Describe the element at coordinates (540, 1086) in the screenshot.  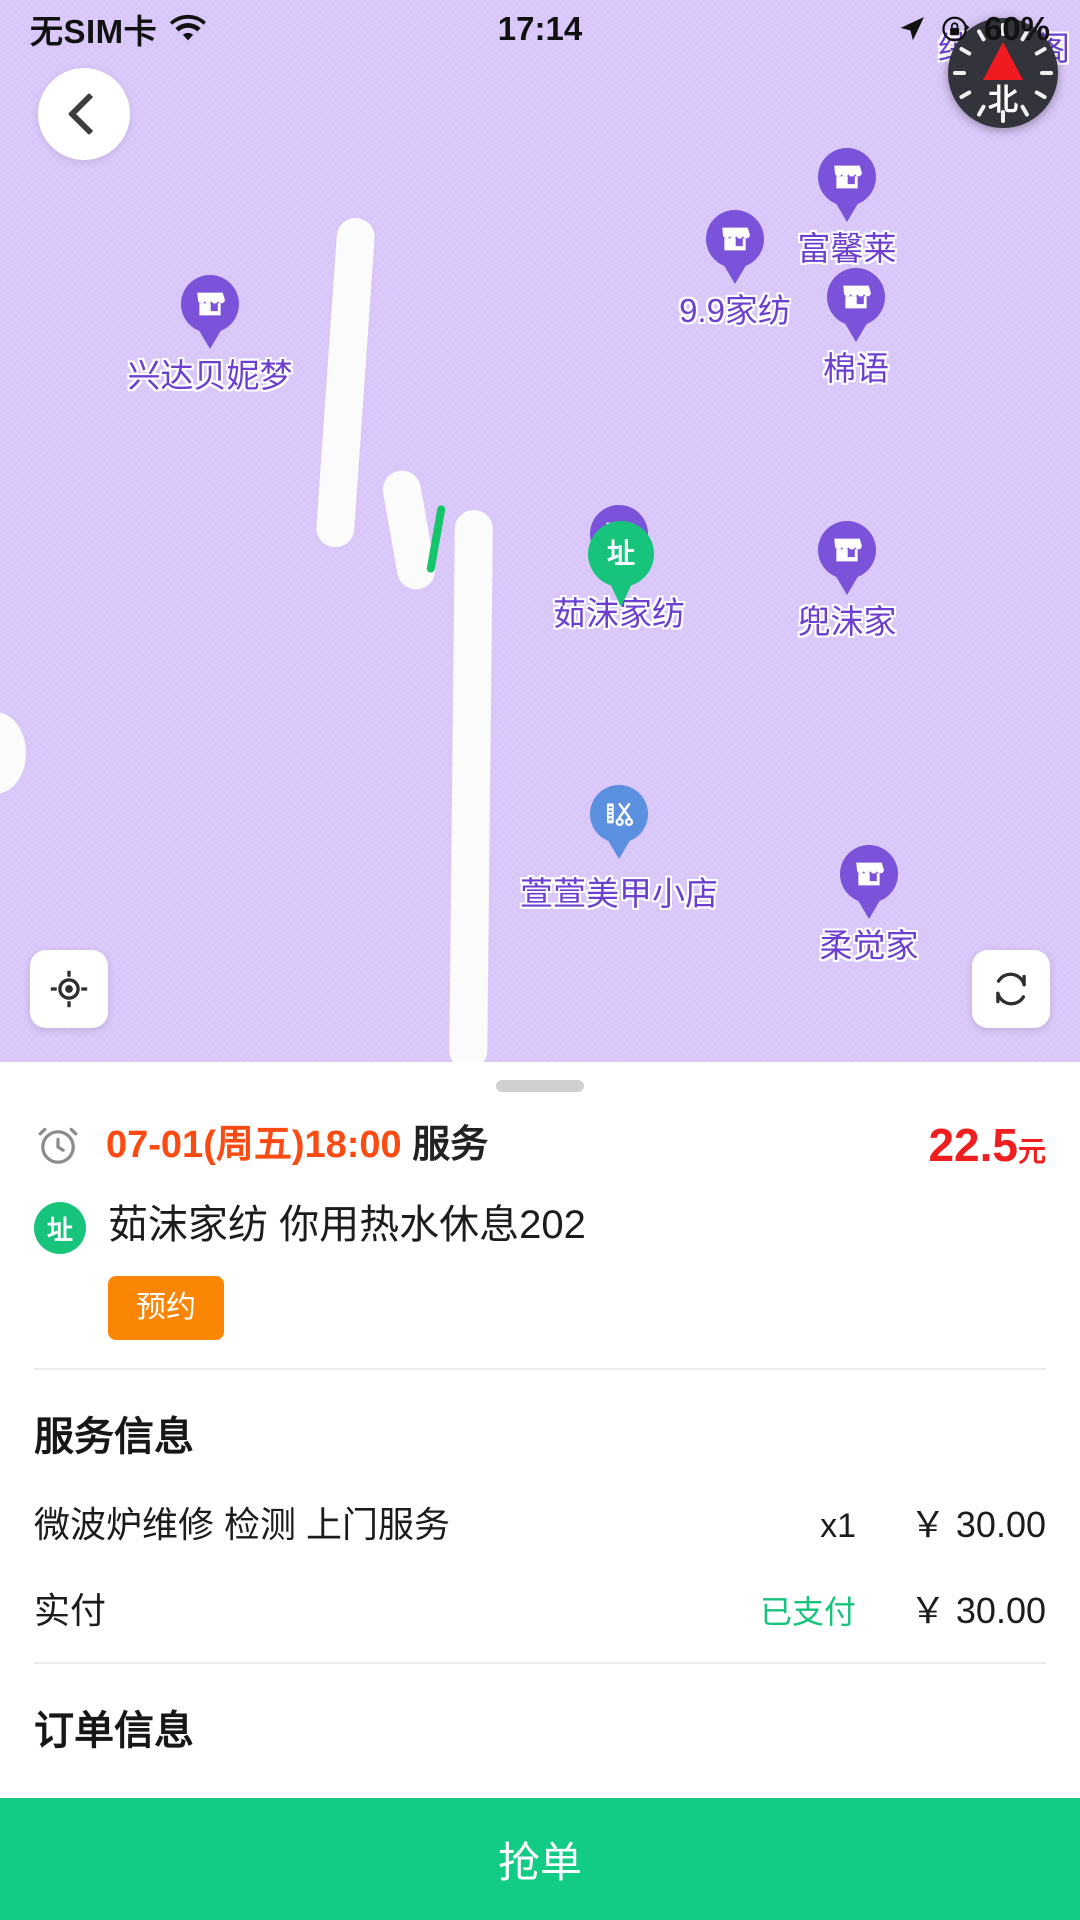
I see `sheet-drag-handle` at that location.